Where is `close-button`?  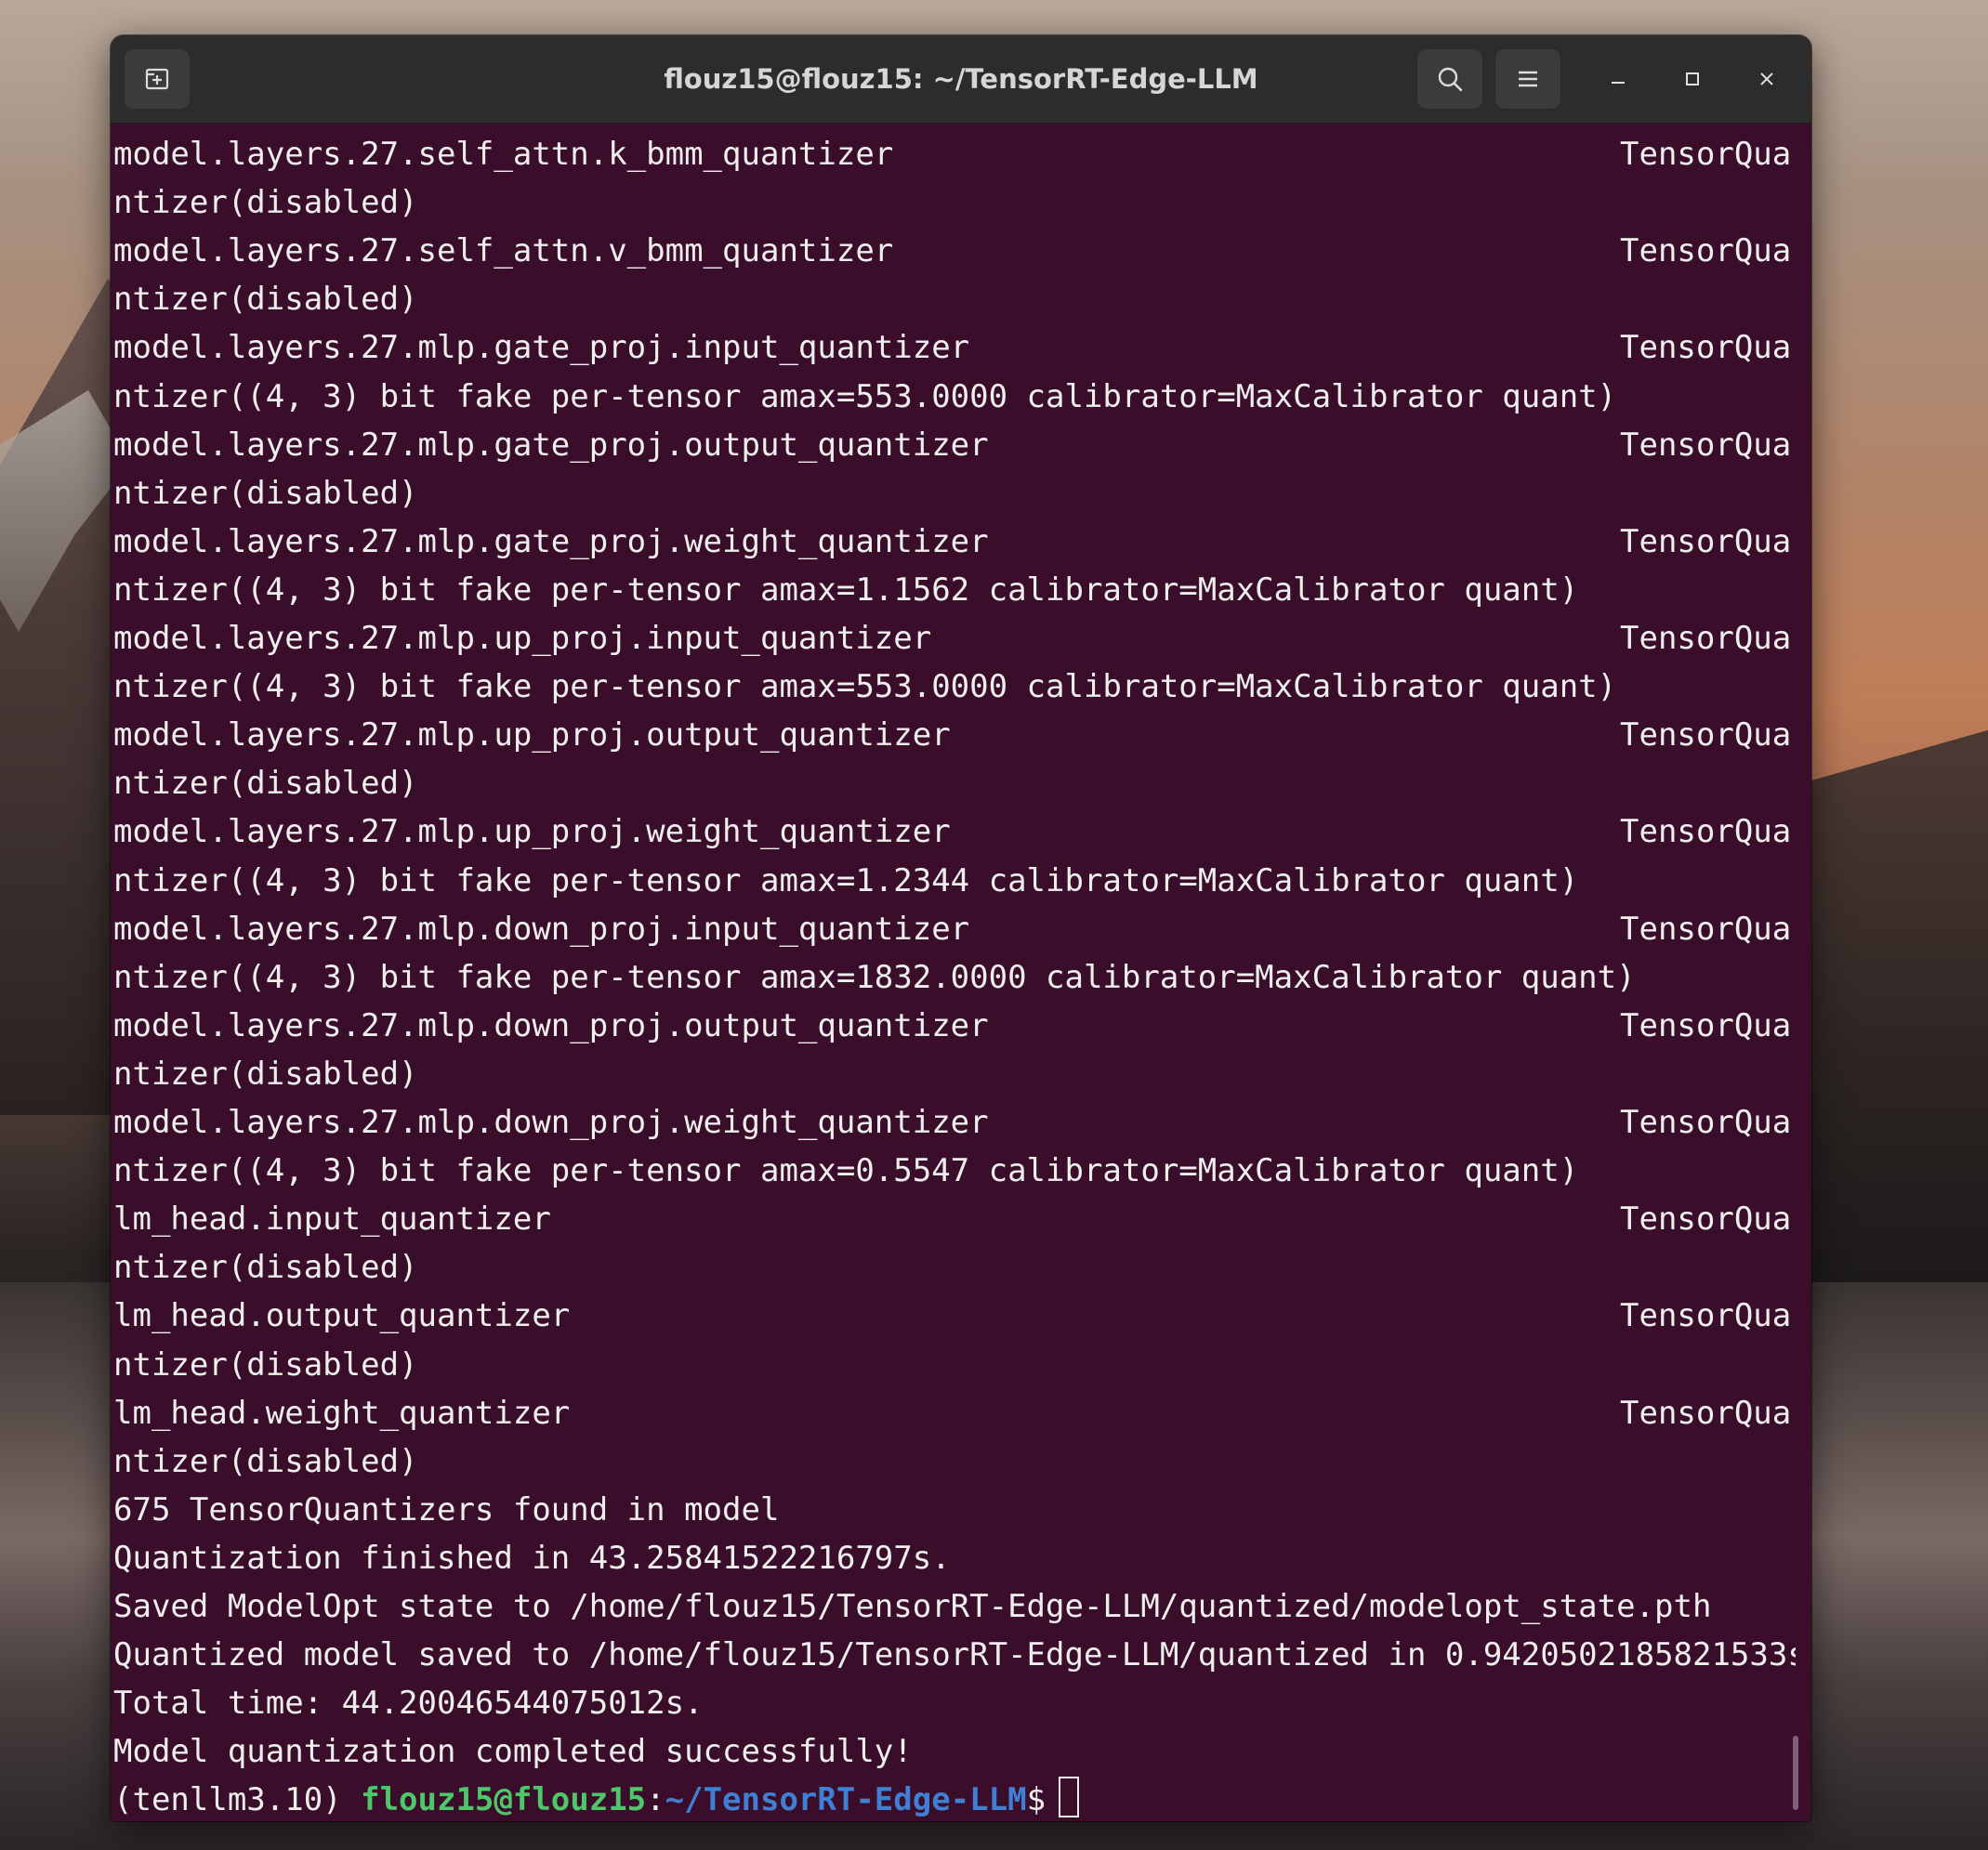
close-button is located at coordinates (1767, 79).